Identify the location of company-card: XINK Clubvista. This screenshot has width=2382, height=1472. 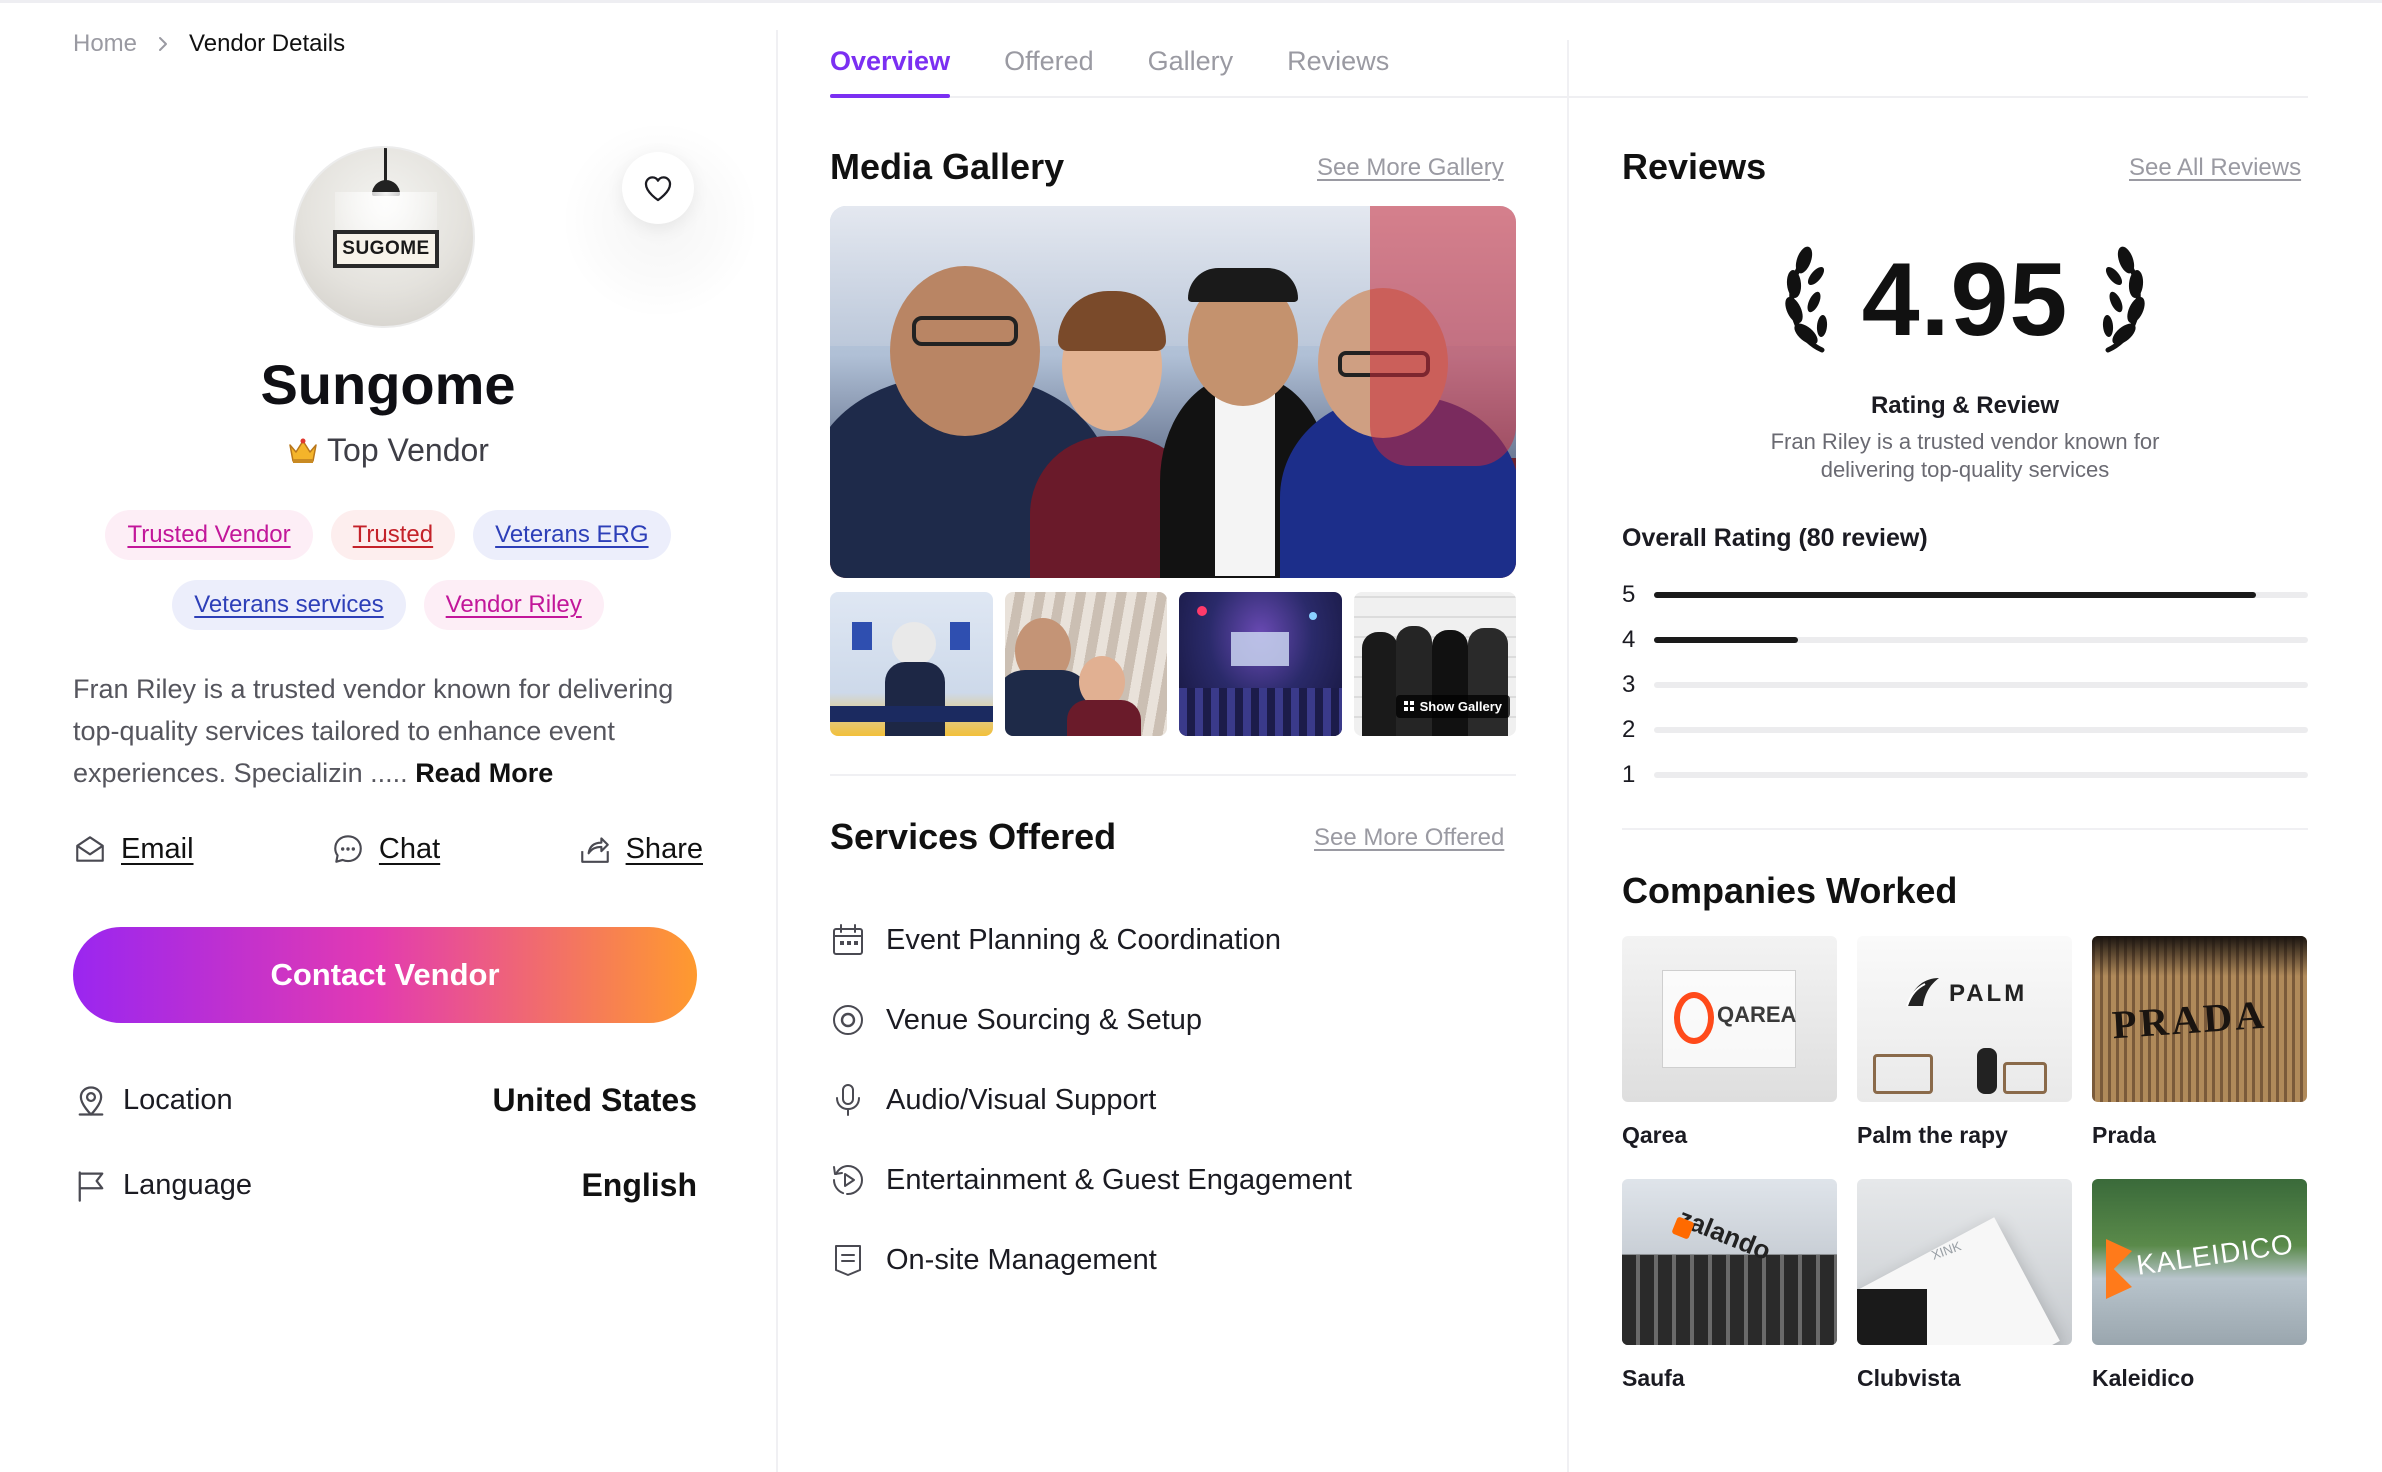
(1964, 1285).